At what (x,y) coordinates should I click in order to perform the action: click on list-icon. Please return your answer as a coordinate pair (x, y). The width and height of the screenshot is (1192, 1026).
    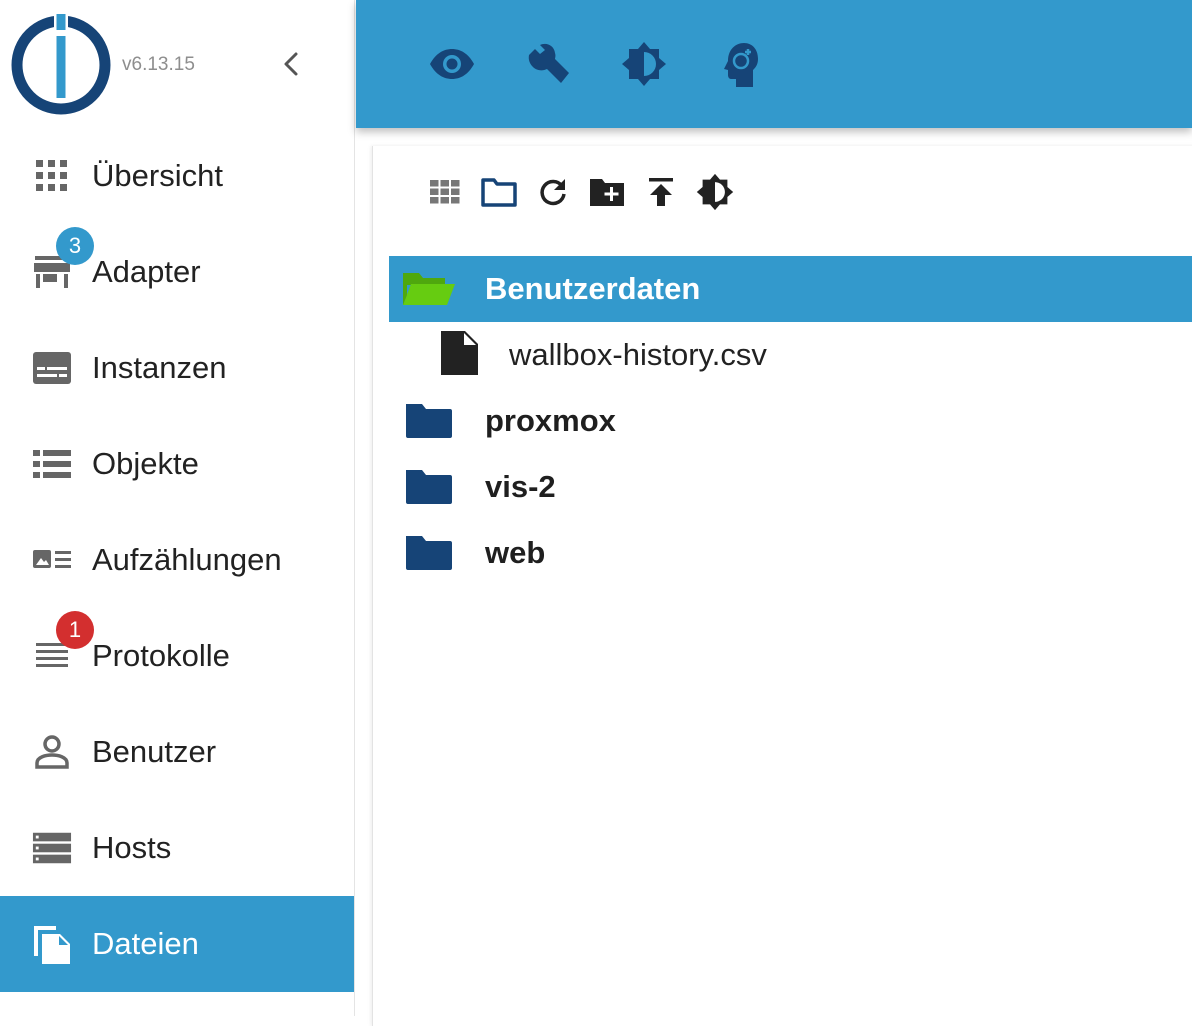
    Looking at the image, I should click on (52, 464).